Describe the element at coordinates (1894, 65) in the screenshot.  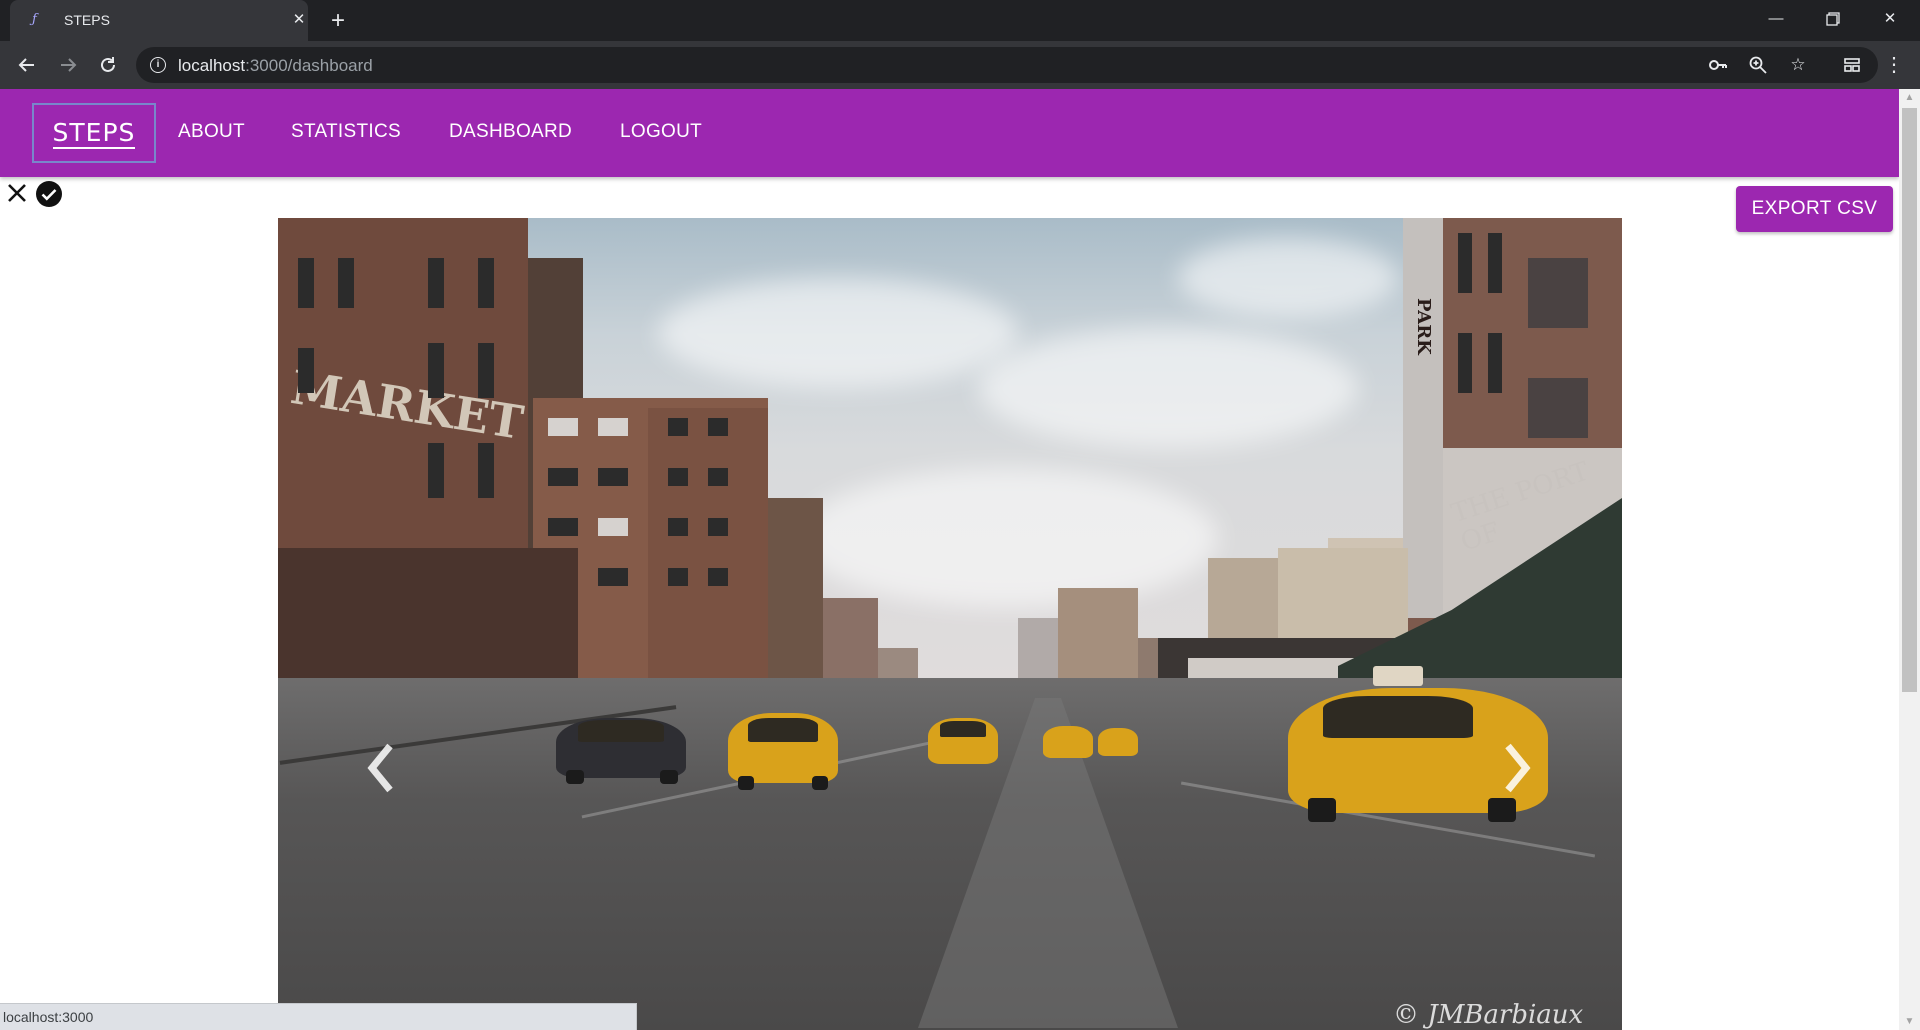
I see `browser-menu-icon: ⋮` at that location.